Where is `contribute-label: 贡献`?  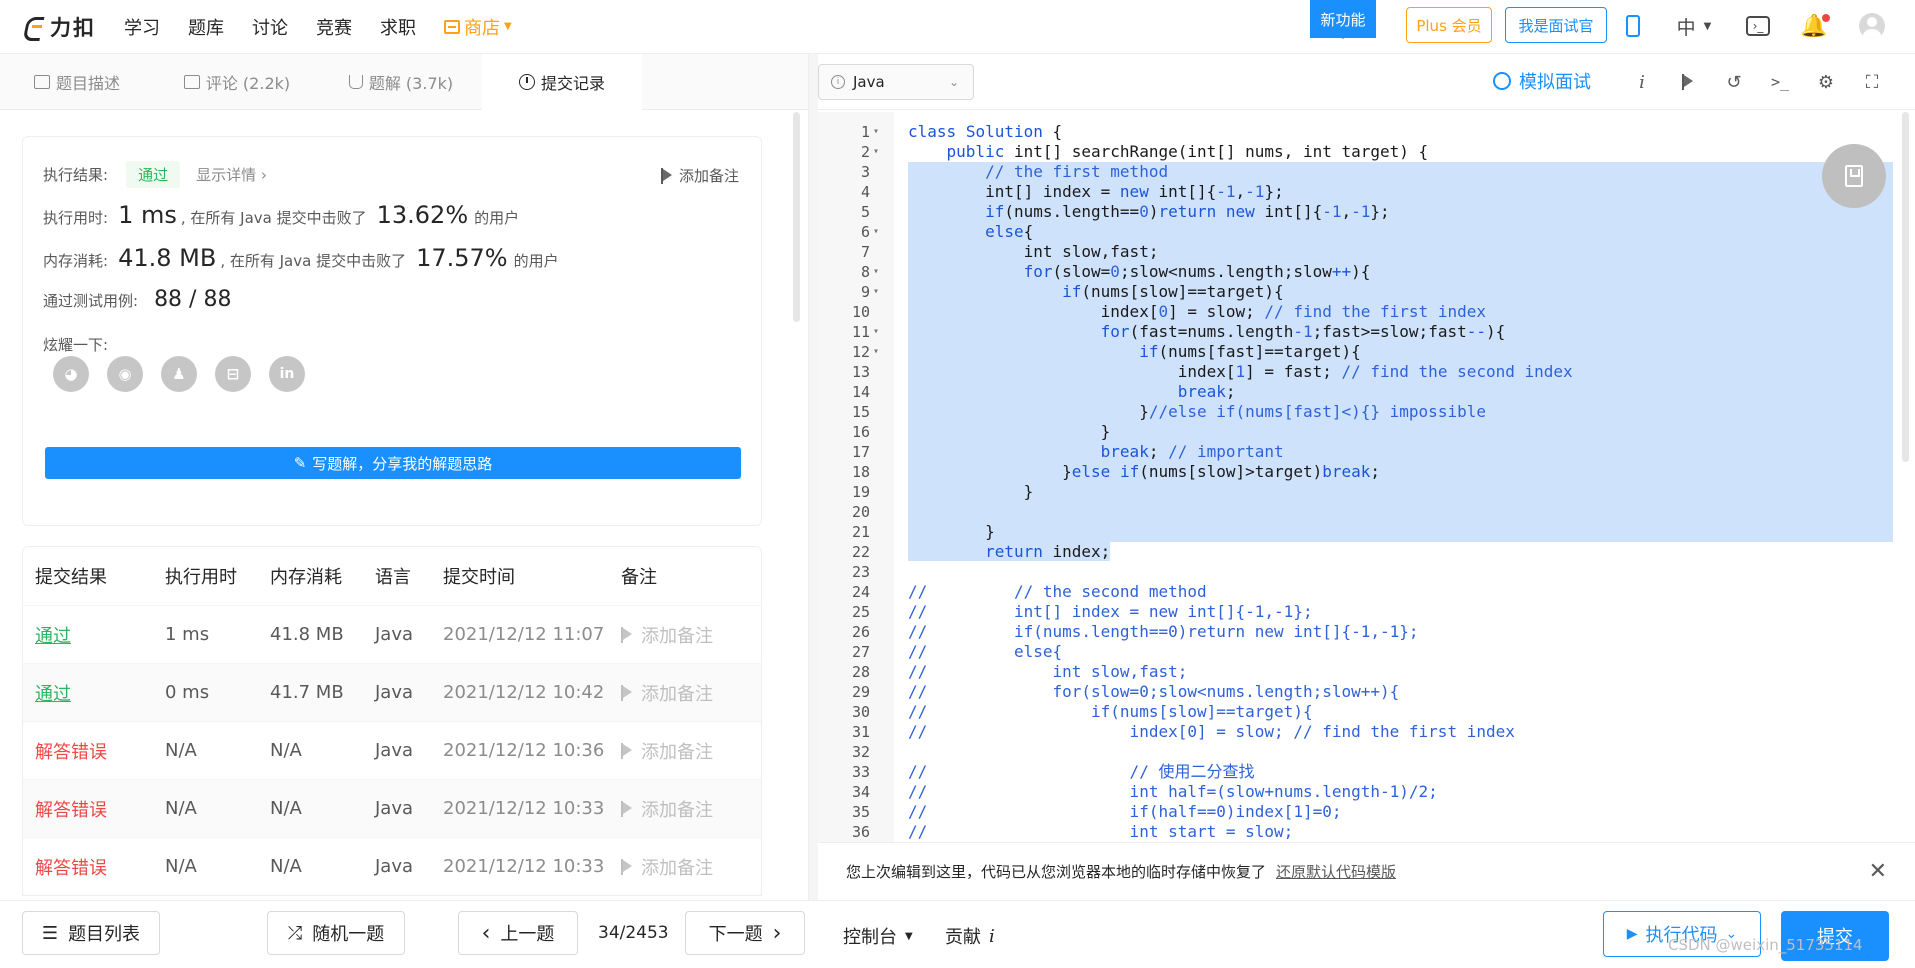 contribute-label: 贡献 is located at coordinates (963, 937).